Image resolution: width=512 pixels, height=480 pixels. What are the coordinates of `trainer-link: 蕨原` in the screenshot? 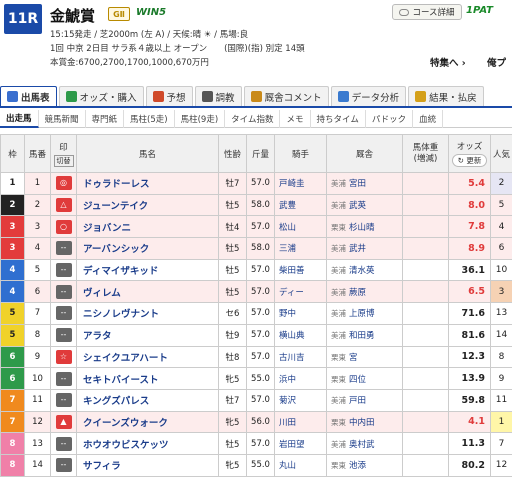 It's located at (357, 293).